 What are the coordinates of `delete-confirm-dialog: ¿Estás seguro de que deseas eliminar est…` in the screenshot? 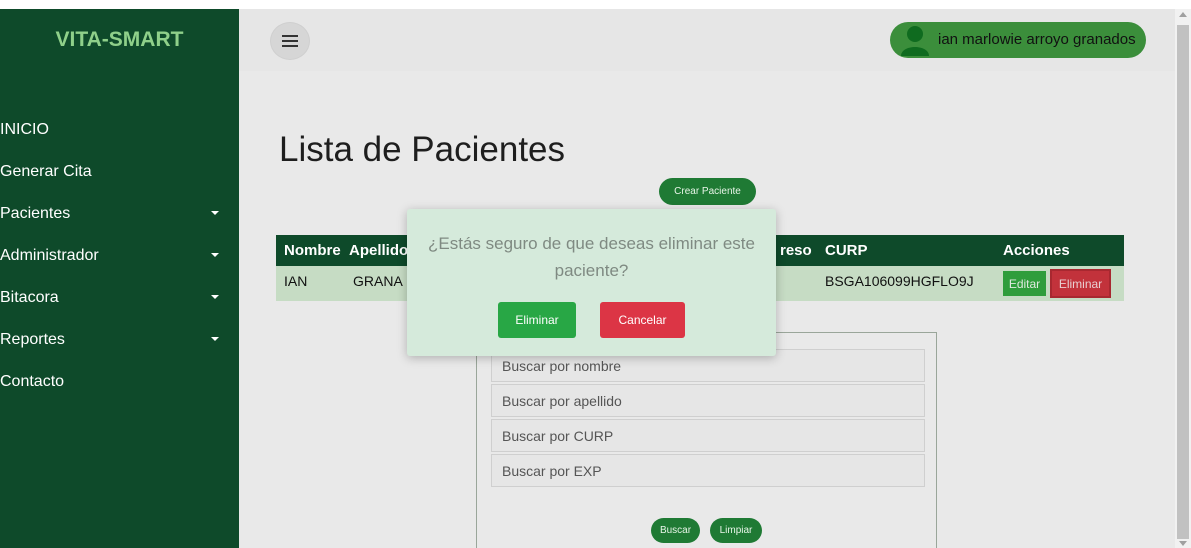 It's located at (591, 282).